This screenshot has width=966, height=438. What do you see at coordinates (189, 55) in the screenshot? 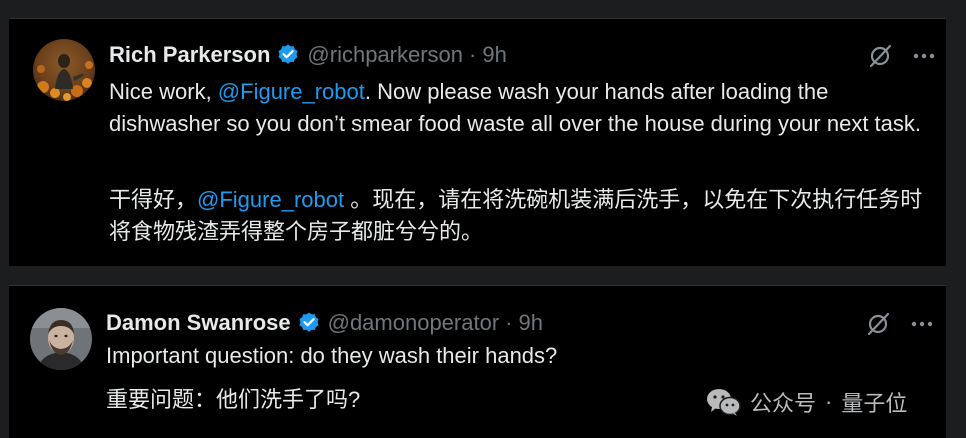
I see `display-name: Rich Parkerson` at bounding box center [189, 55].